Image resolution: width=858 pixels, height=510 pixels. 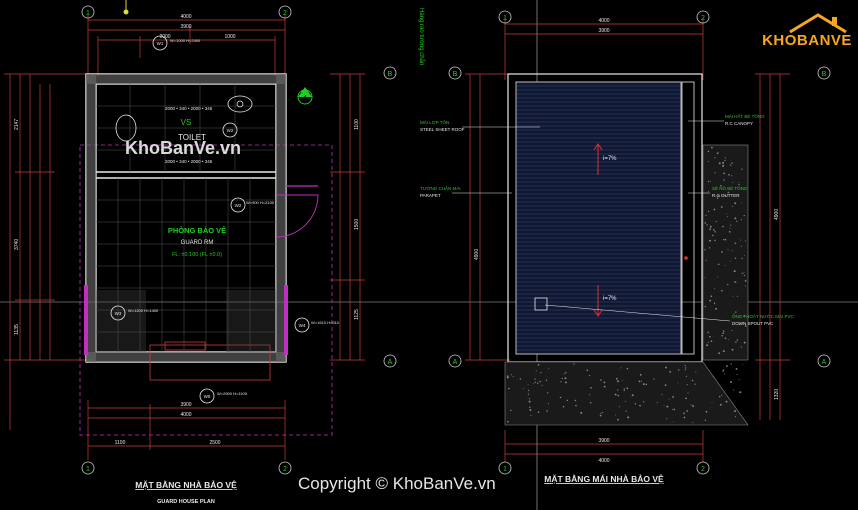 What do you see at coordinates (185, 405) in the screenshot?
I see `dim-text: 3900` at bounding box center [185, 405].